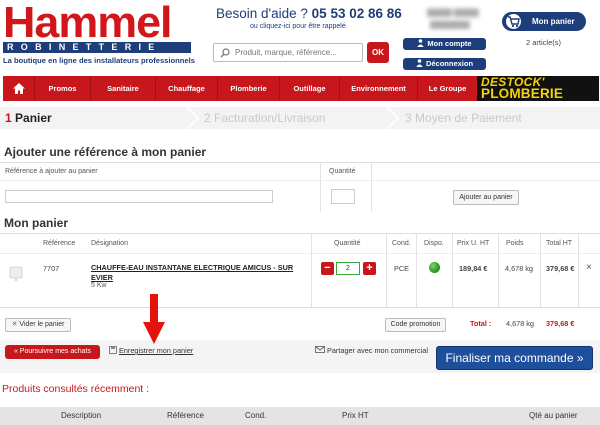 The height and width of the screenshot is (425, 600). Describe the element at coordinates (379, 88) in the screenshot. I see `nav-item-environnement: Environnement` at that location.